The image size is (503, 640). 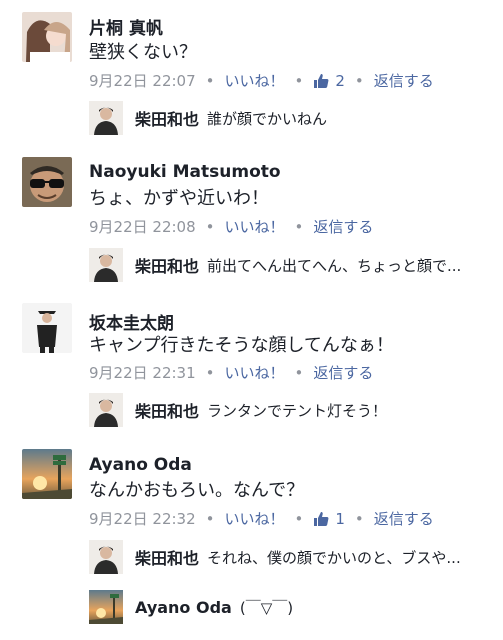 What do you see at coordinates (140, 465) in the screenshot?
I see `comment-author: Ayano Oda` at bounding box center [140, 465].